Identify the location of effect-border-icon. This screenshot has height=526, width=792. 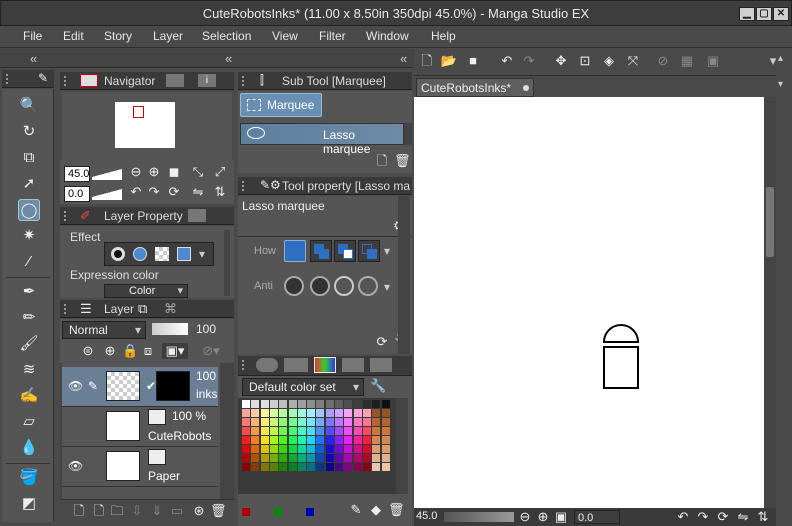
(118, 254).